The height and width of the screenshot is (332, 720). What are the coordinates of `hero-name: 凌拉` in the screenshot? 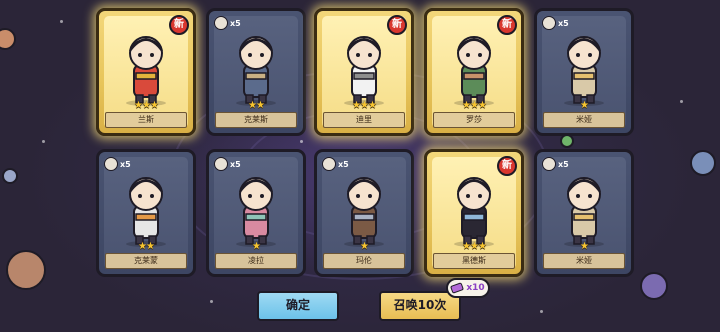 It's located at (256, 261).